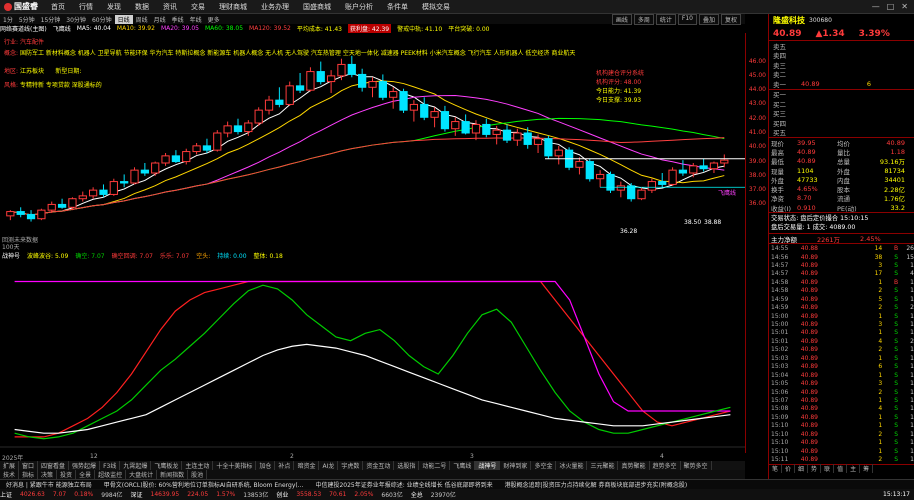 This screenshot has height=500, width=914. Describe the element at coordinates (841, 94) in the screenshot. I see `bid-row-0: 买一` at that location.